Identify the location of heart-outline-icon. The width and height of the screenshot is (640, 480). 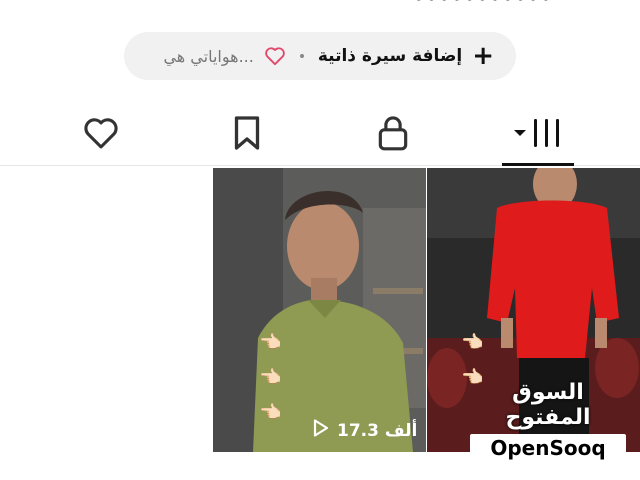
(275, 56).